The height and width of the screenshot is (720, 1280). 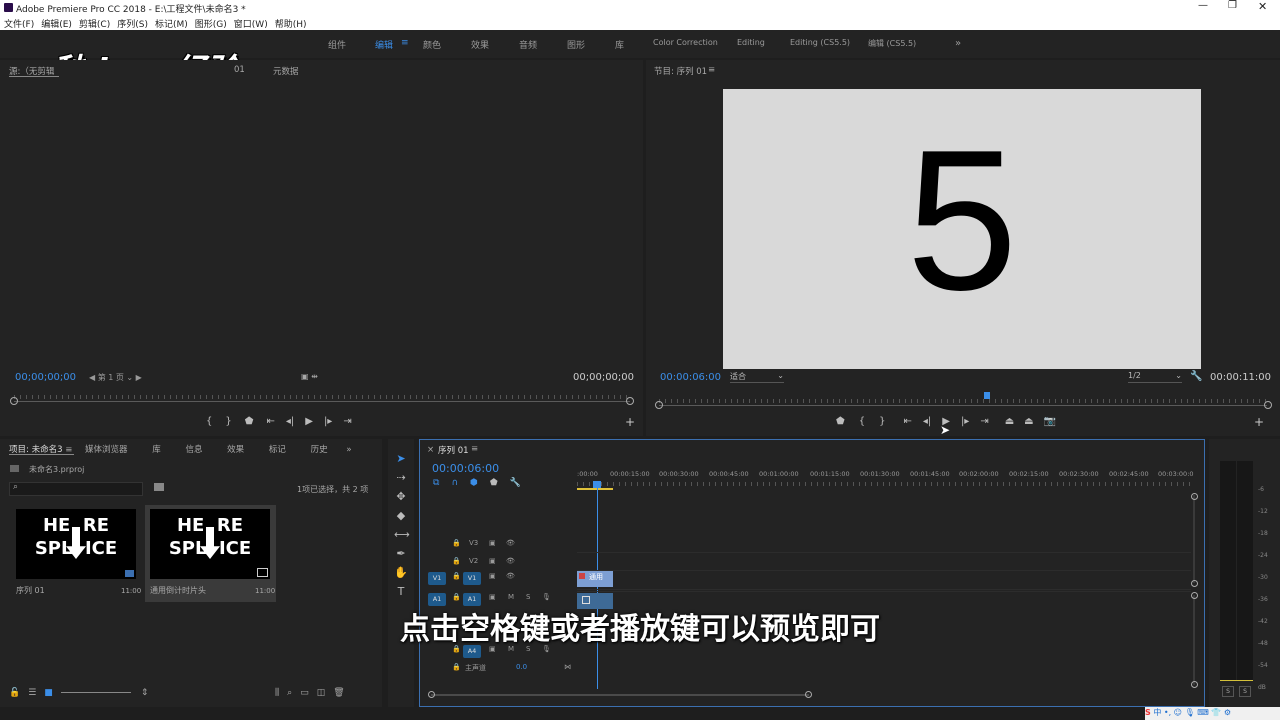 I want to click on step-back-icon: ◂|, so click(x=290, y=421).